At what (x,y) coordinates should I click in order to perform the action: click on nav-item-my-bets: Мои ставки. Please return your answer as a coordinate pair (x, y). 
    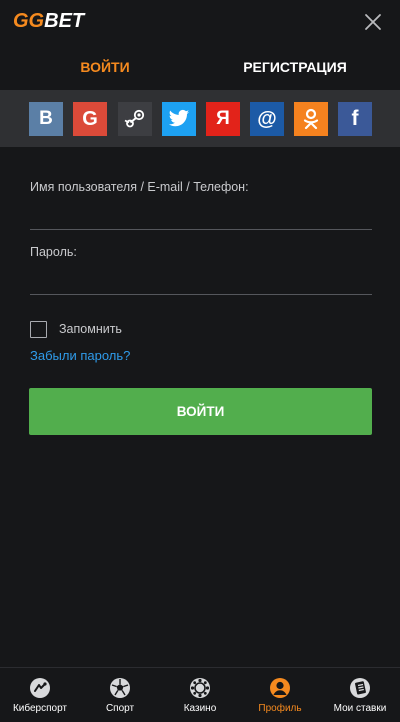
    Looking at the image, I should click on (360, 695).